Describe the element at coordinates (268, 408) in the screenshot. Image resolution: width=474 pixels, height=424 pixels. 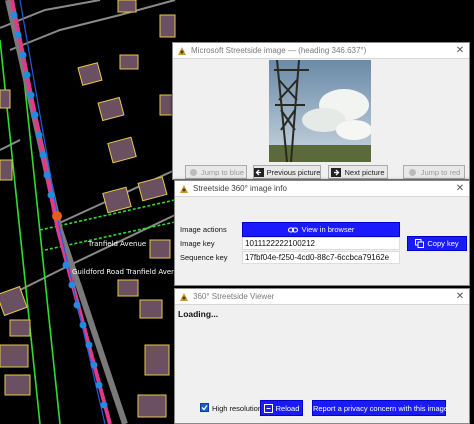
I see `reload-icon` at that location.